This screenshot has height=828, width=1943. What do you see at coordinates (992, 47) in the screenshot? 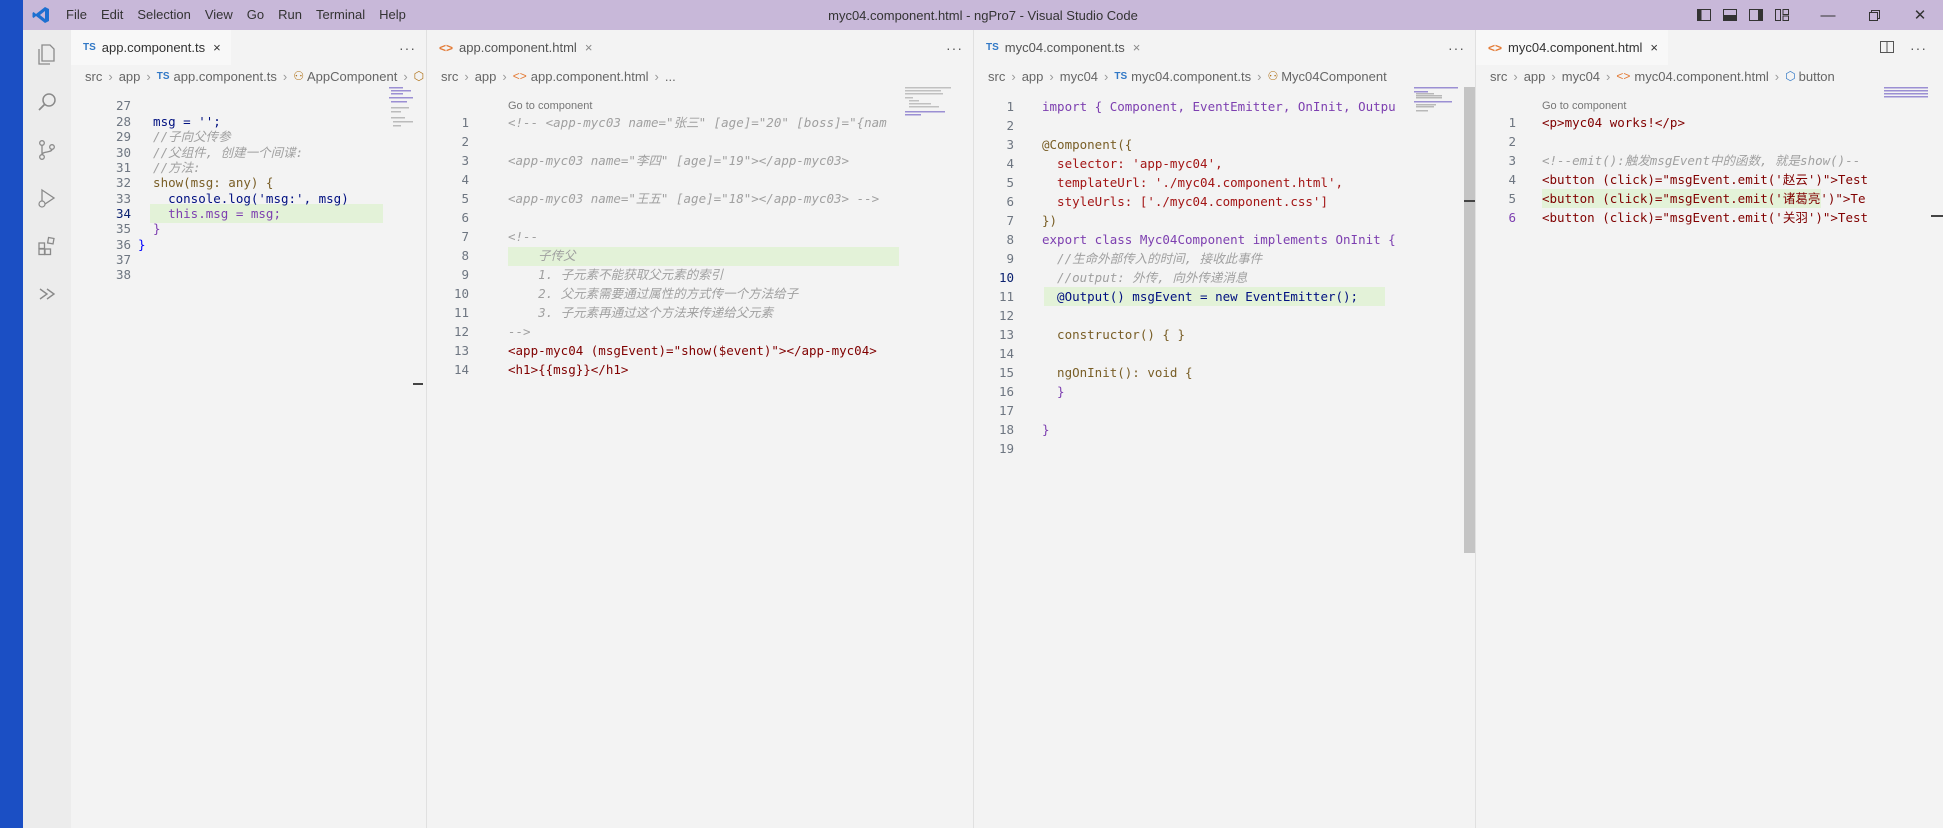
I see `typescript-file-icon: TS` at bounding box center [992, 47].